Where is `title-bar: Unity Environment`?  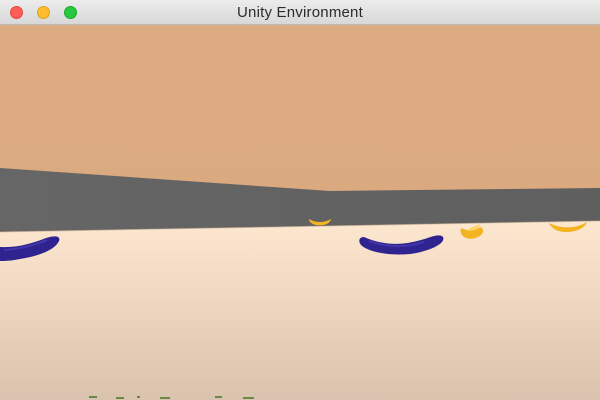
title-bar: Unity Environment is located at coordinates (300, 12).